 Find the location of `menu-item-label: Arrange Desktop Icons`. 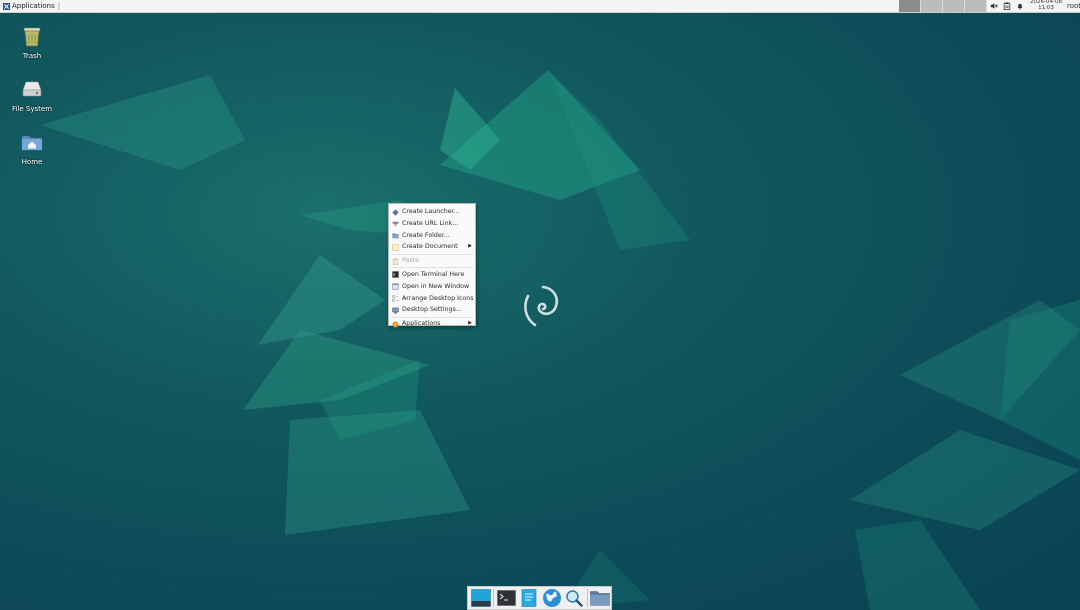

menu-item-label: Arrange Desktop Icons is located at coordinates (438, 298).